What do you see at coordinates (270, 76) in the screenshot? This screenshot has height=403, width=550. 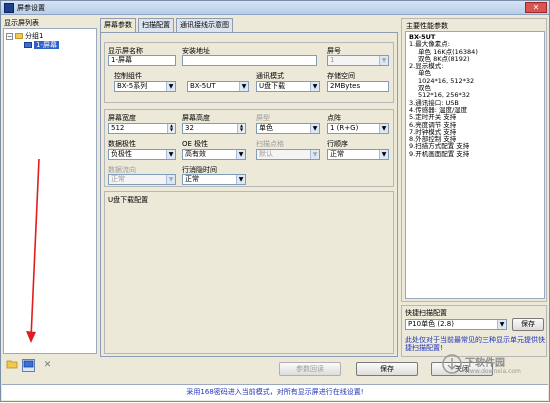 I see `comm-mode-label: 通讯模式` at bounding box center [270, 76].